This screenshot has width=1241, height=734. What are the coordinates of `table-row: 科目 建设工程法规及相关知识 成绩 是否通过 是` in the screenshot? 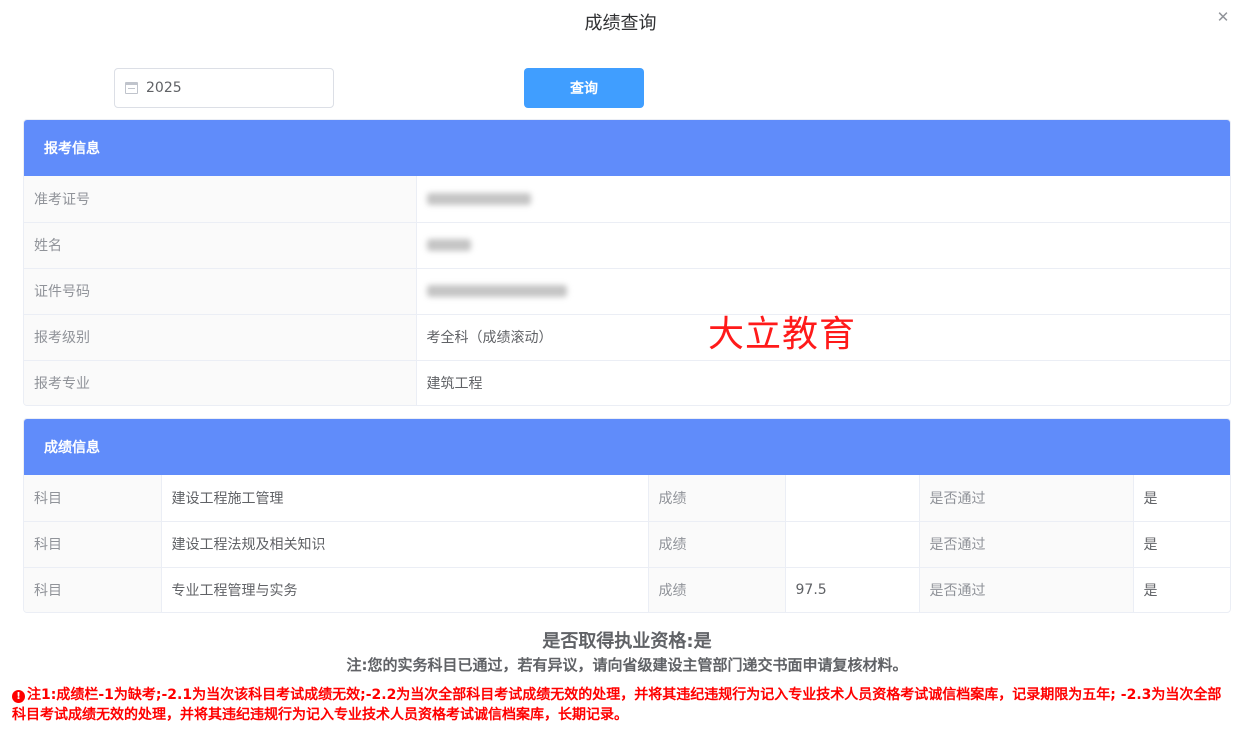 It's located at (627, 544).